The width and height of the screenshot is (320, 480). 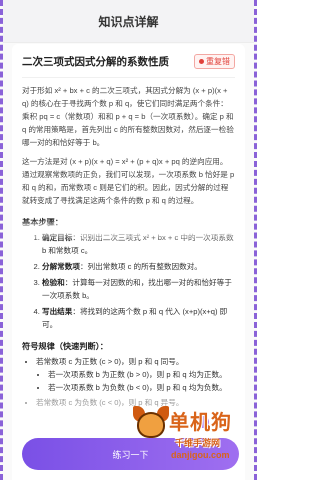 I want to click on rules-heading: 符号规律（快速判断）：, so click(x=65, y=346).